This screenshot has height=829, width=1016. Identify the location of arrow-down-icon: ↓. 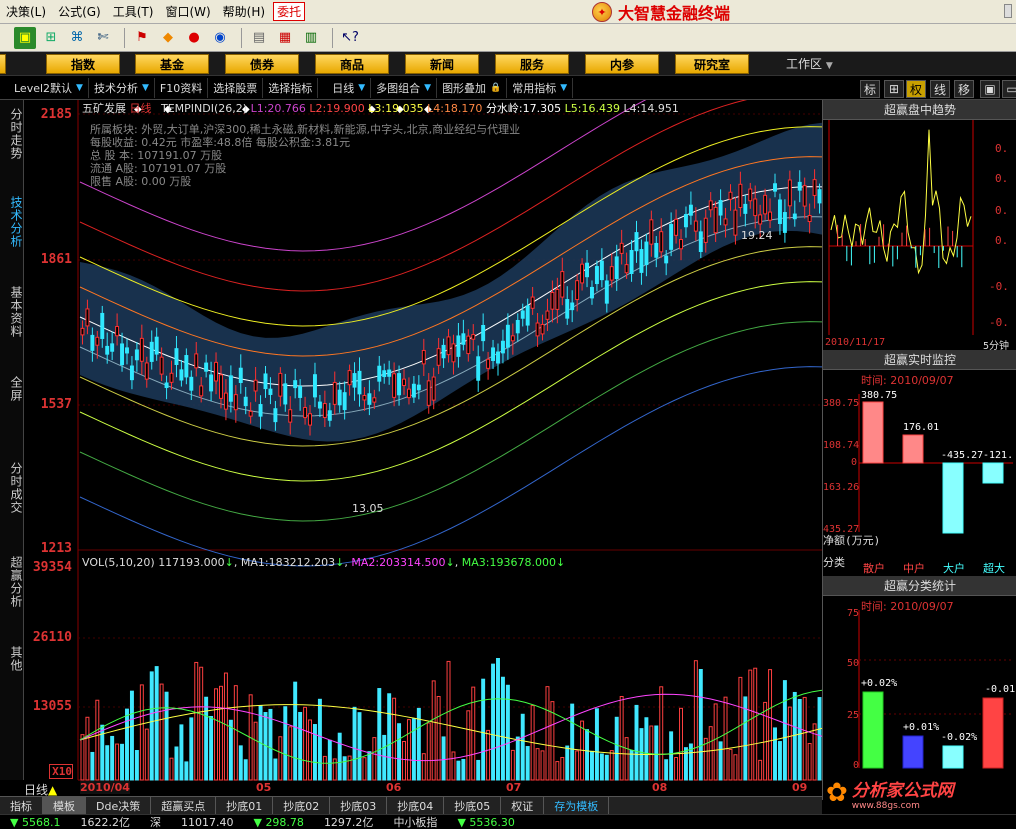
(450, 562).